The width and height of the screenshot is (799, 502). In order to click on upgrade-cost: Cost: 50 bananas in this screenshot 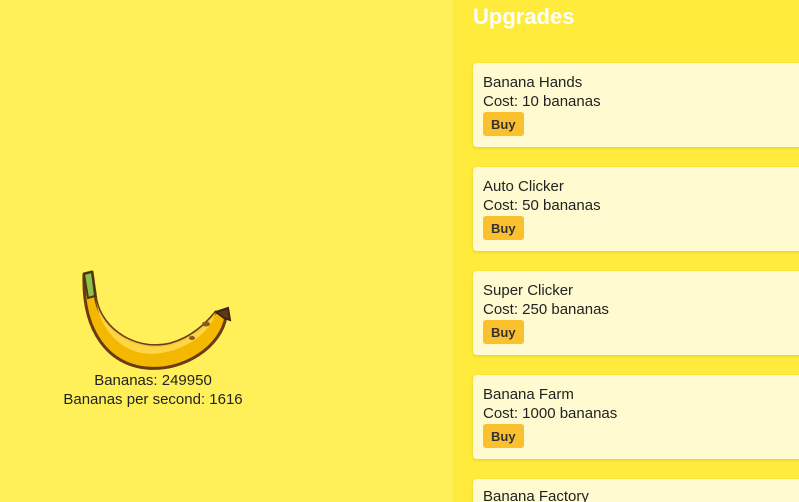, I will do `click(542, 205)`.